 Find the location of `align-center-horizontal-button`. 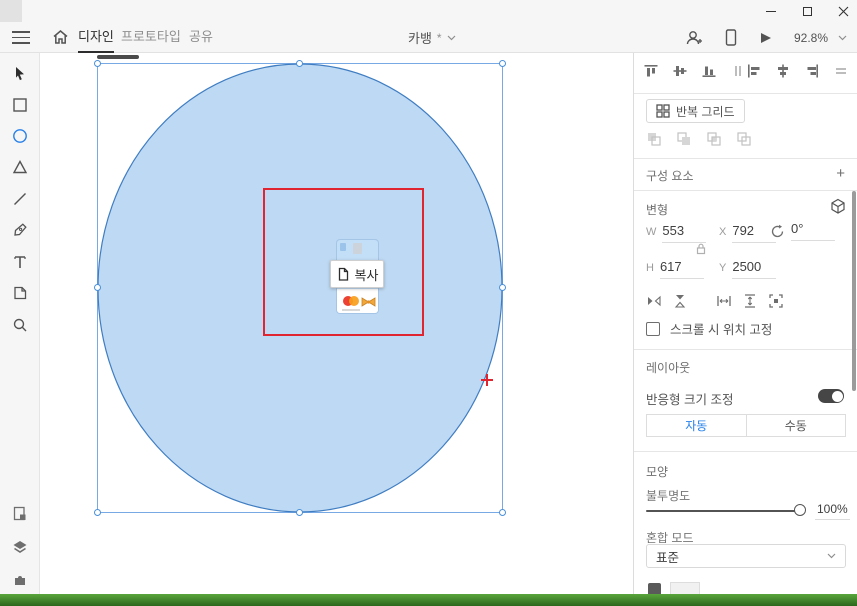

align-center-horizontal-button is located at coordinates (783, 71).